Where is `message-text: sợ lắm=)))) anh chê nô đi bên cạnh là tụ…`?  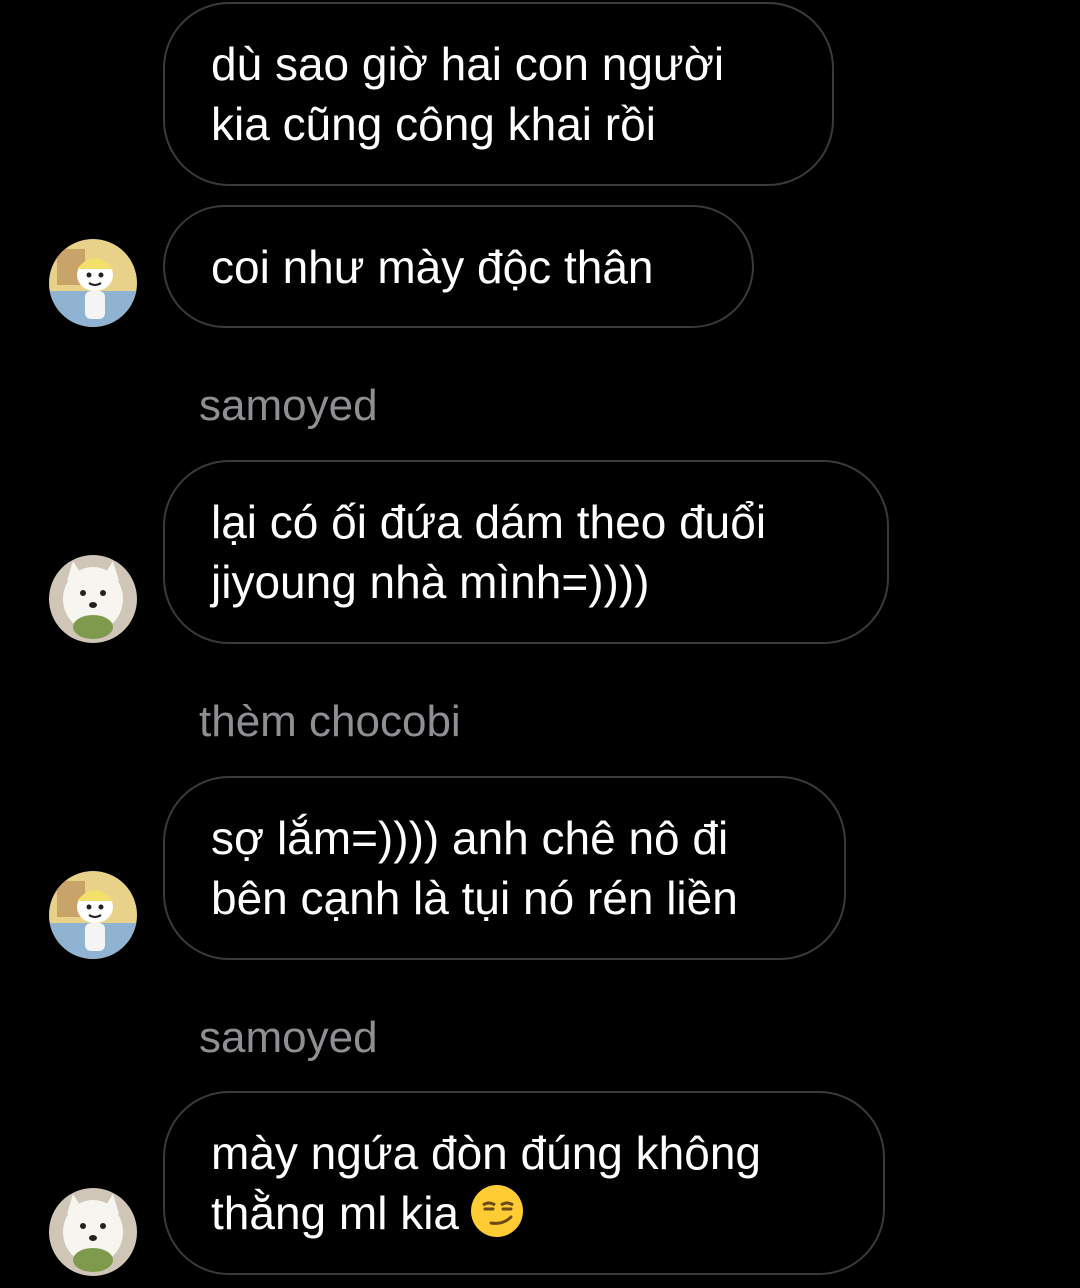 message-text: sợ lắm=)))) anh chê nô đi bên cạnh là tụ… is located at coordinates (474, 868).